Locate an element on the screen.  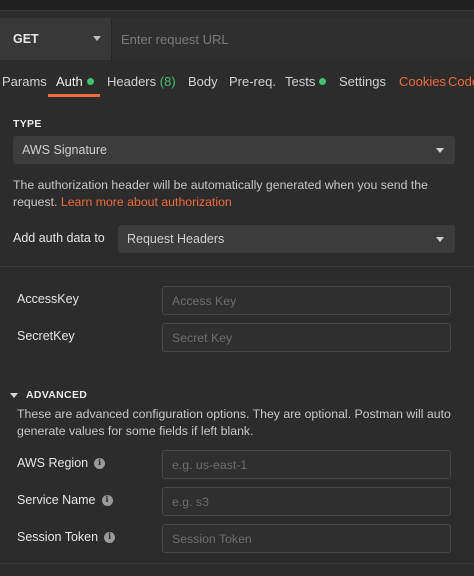
tab-tests: Tests is located at coordinates (306, 81).